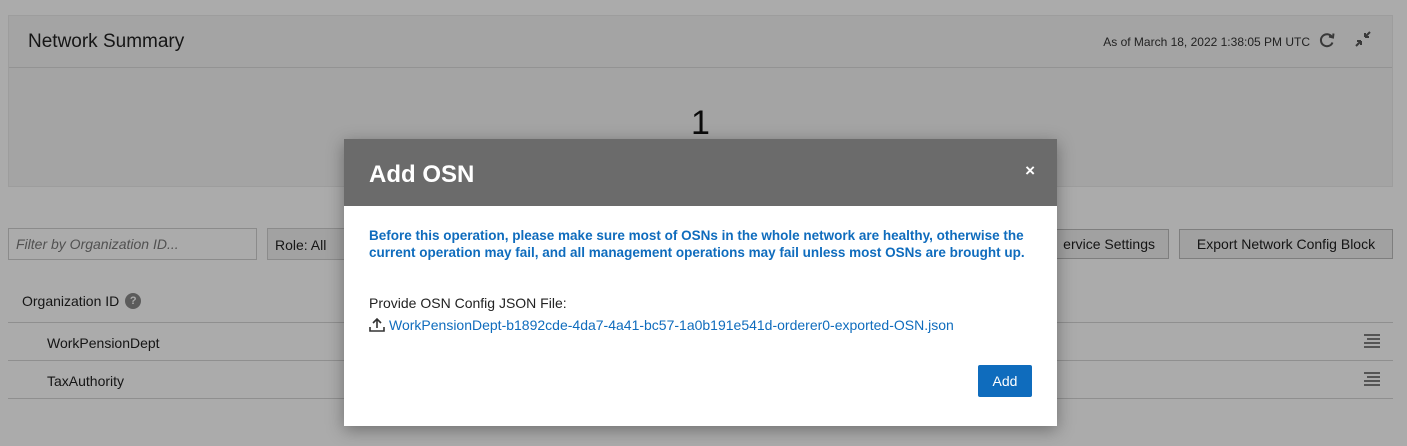 This screenshot has width=1407, height=446. What do you see at coordinates (700, 172) in the screenshot?
I see `dialog-header: Add OSN ×` at bounding box center [700, 172].